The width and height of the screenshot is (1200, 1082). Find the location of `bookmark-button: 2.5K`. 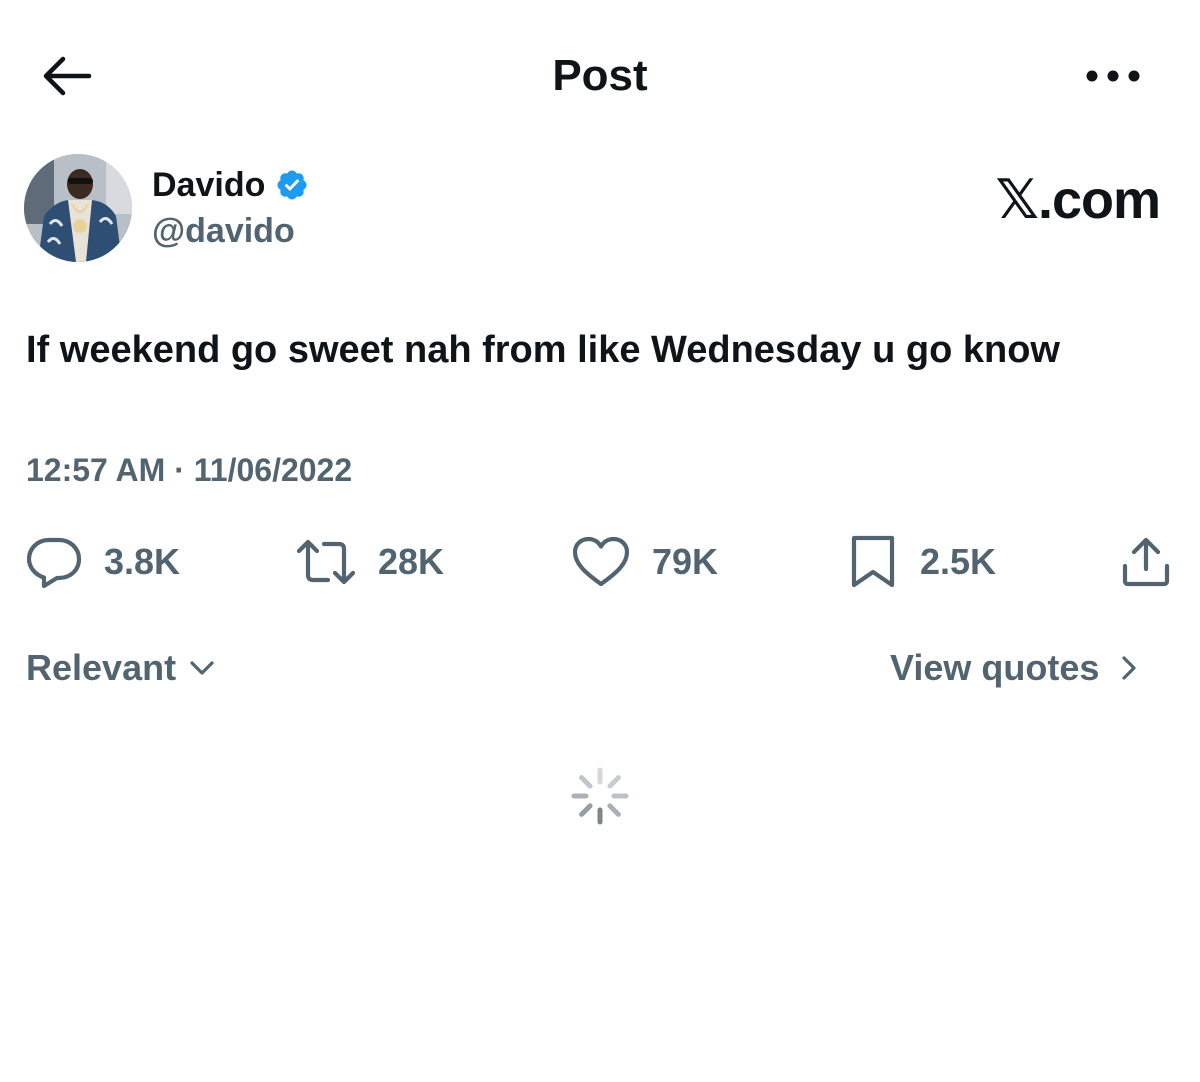

bookmark-button: 2.5K is located at coordinates (922, 562).